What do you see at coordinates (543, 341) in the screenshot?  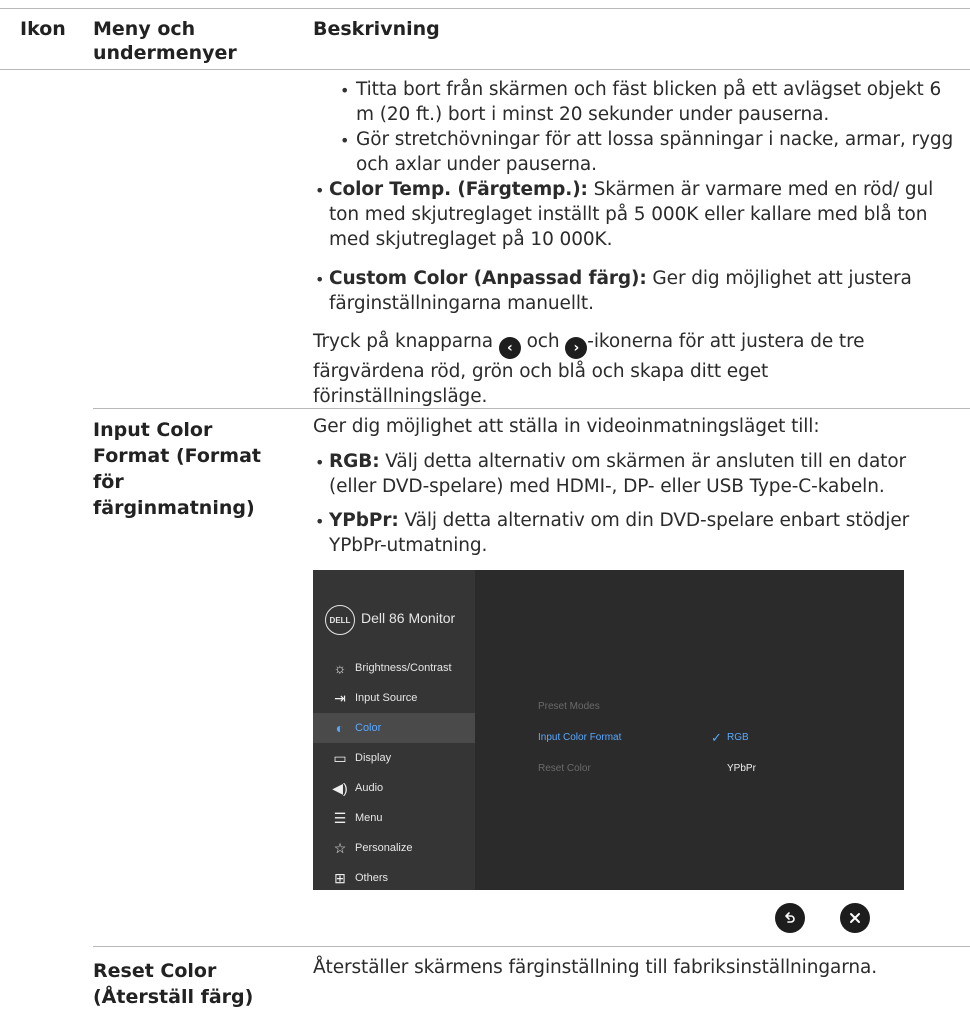 I see `press-text-b: och` at bounding box center [543, 341].